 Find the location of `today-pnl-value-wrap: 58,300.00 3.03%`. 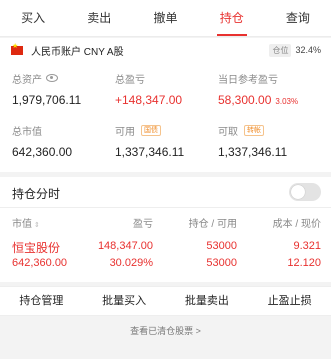

today-pnl-value-wrap: 58,300.00 3.03% is located at coordinates (258, 100).